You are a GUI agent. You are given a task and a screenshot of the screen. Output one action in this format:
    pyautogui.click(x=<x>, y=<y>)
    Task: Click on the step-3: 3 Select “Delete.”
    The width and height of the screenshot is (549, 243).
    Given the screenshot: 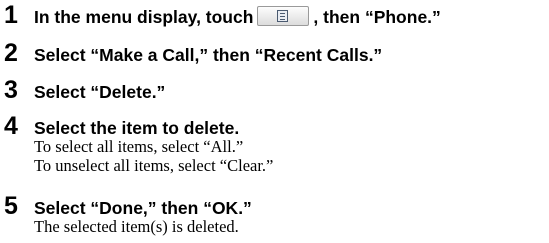 What is the action you would take?
    pyautogui.click(x=84, y=91)
    